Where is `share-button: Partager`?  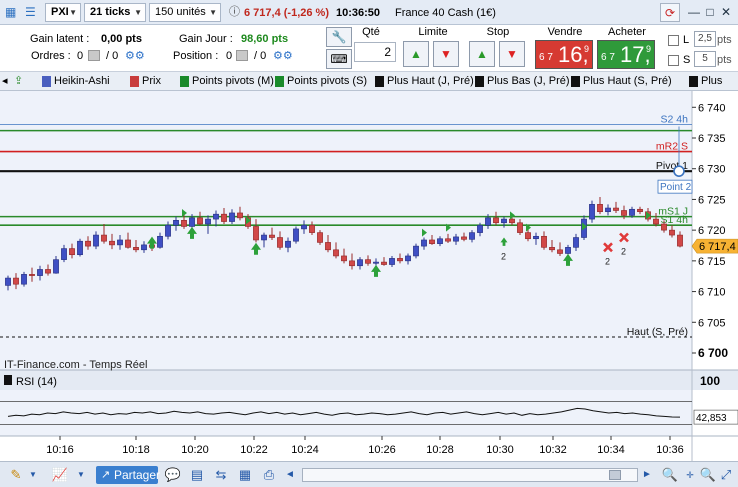 share-button: Partager is located at coordinates (128, 475).